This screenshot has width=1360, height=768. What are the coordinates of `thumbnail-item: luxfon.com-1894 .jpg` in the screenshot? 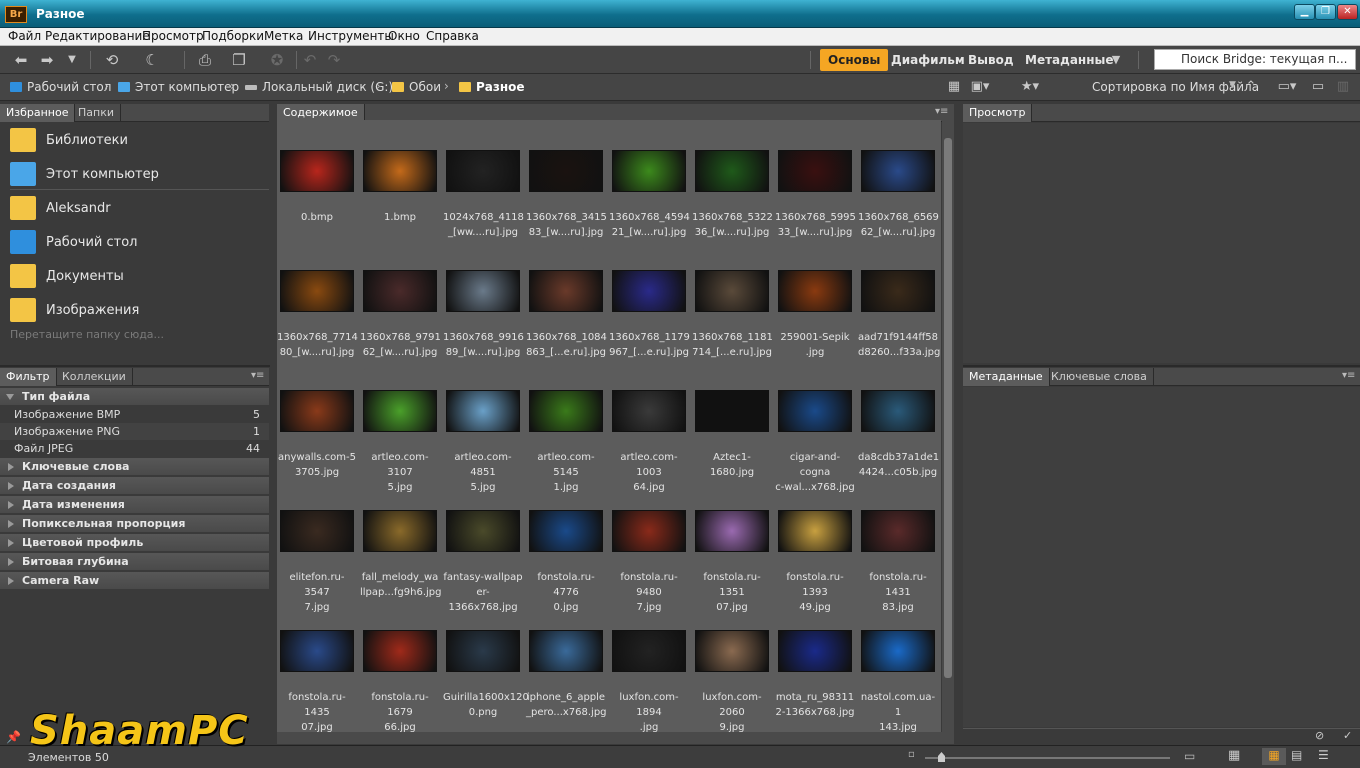 It's located at (650, 666).